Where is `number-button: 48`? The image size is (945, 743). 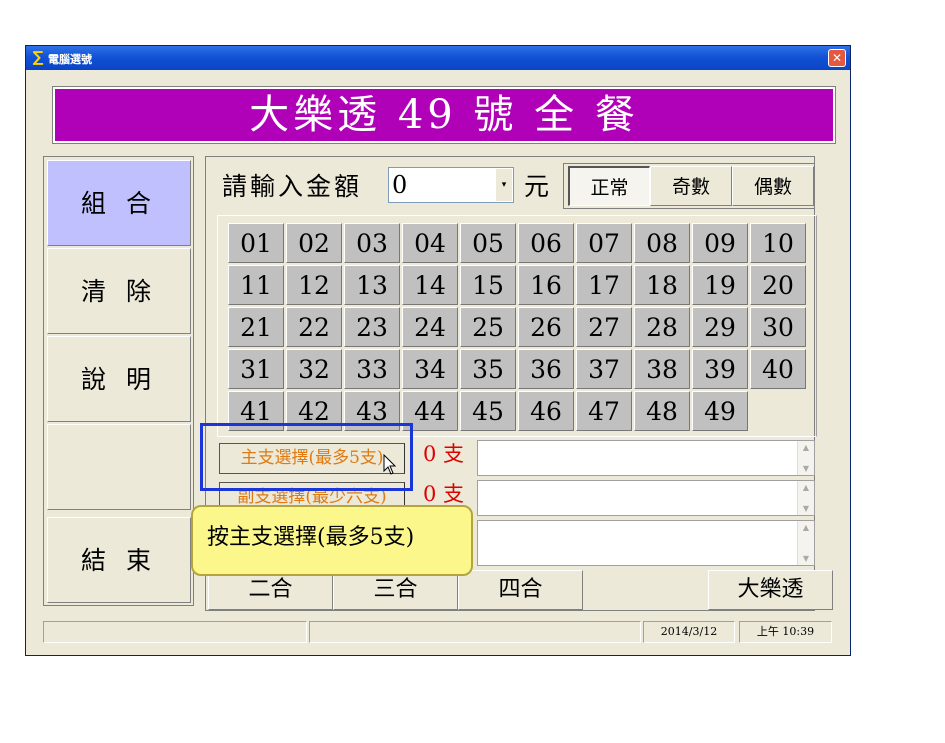
number-button: 48 is located at coordinates (662, 411).